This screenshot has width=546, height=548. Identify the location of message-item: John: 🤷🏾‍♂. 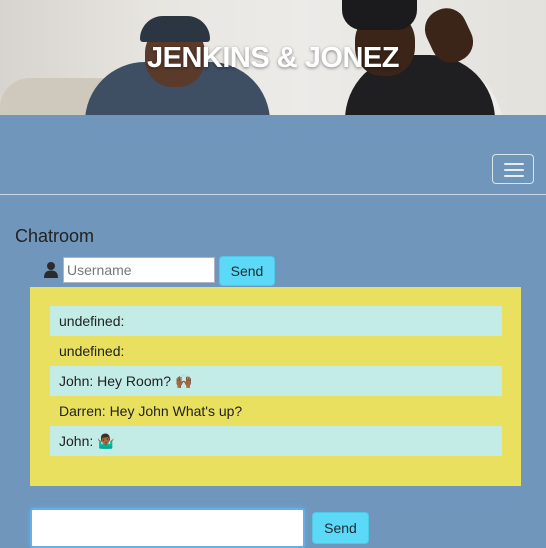
(276, 441).